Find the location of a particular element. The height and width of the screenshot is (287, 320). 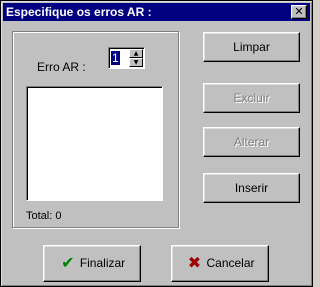

arrow-up-icon: ▲ is located at coordinates (136, 53).